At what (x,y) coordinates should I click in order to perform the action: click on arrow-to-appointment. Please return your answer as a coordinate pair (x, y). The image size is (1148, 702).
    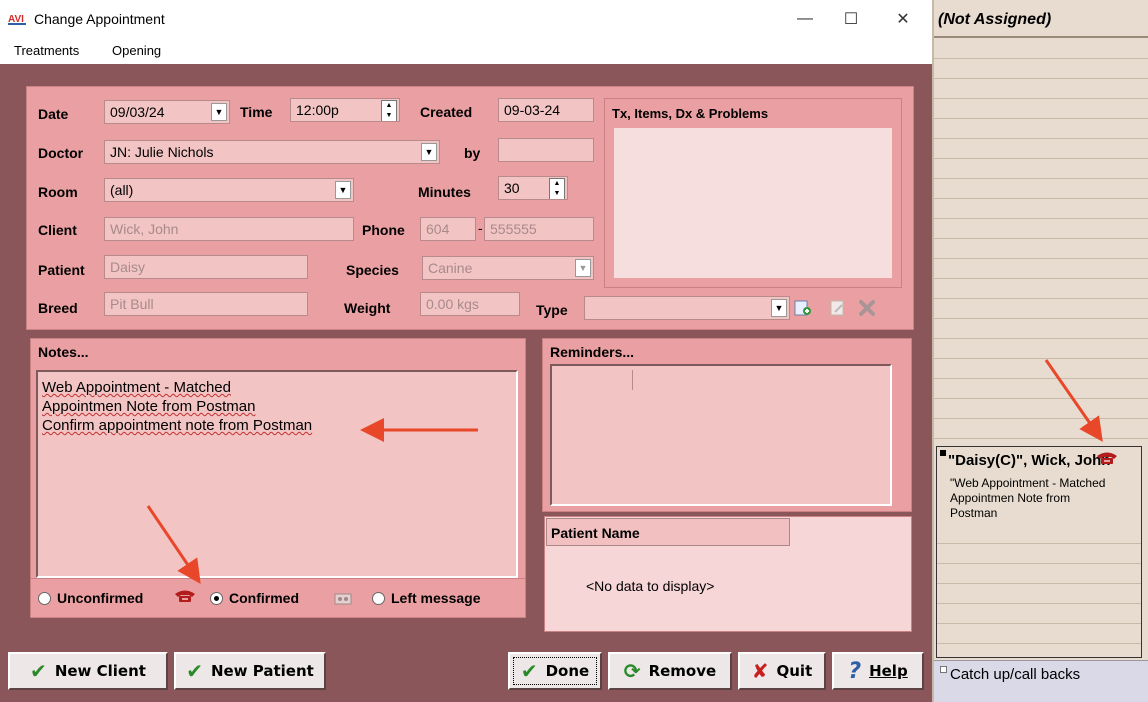
    Looking at the image, I should click on (1073, 400).